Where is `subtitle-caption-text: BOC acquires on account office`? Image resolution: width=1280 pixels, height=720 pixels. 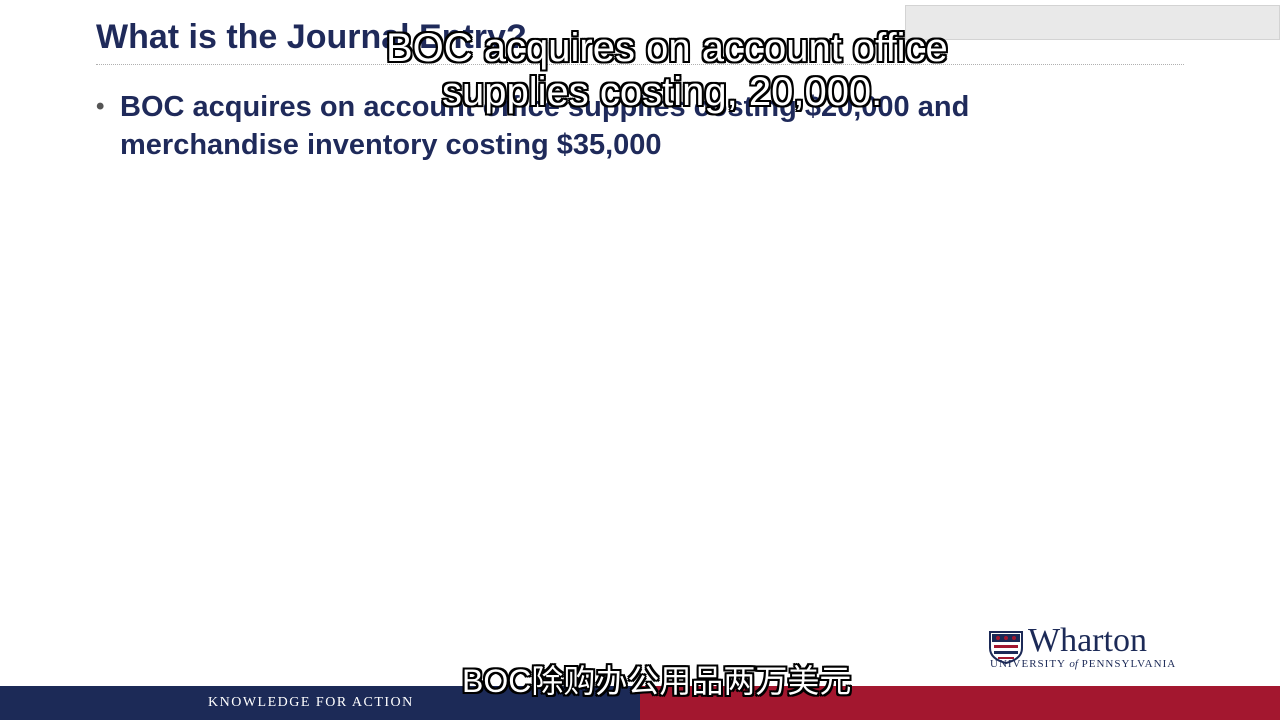 subtitle-caption-text: BOC acquires on account office is located at coordinates (667, 48).